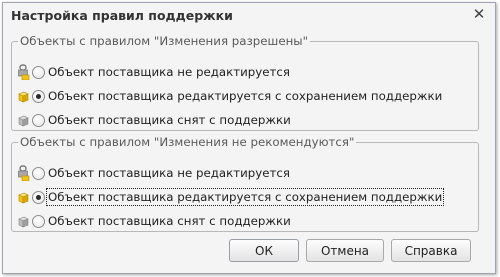 The image size is (500, 277). Describe the element at coordinates (249, 16) in the screenshot. I see `title-bar: Настройка правил поддержки ✕` at that location.